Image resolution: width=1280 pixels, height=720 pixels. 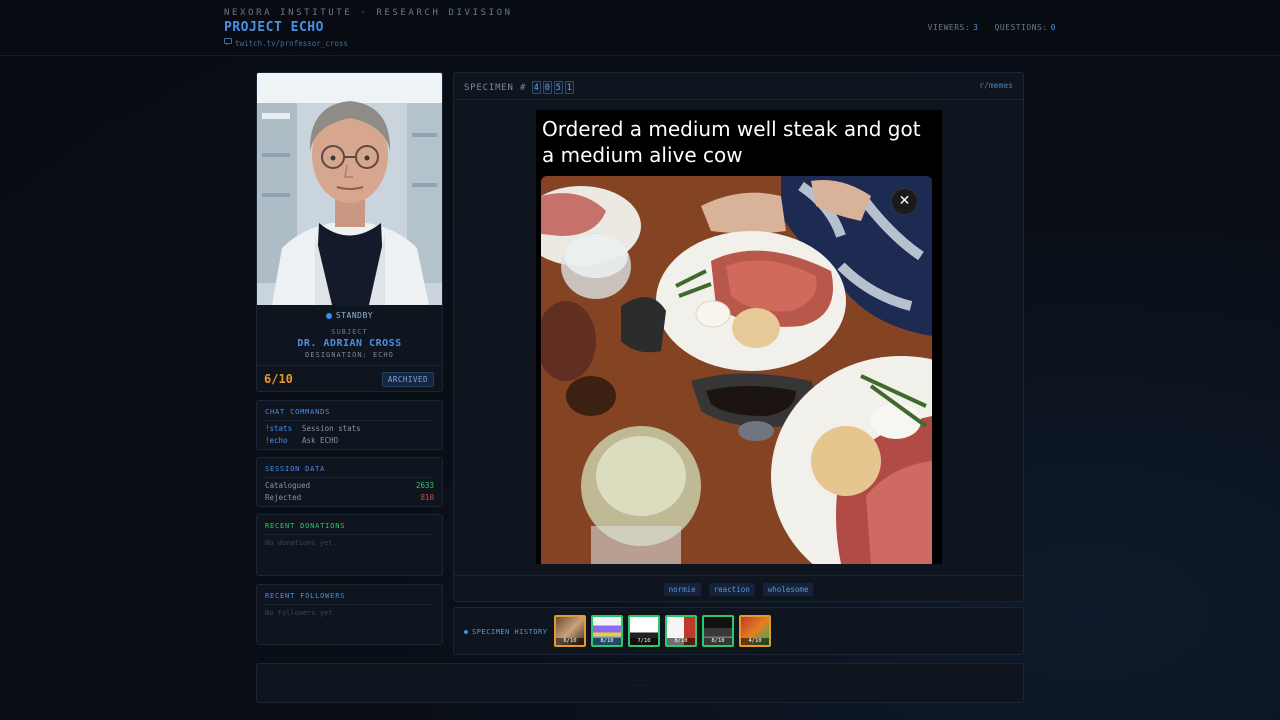 I want to click on channel-link: twitch.tv/professor_cross, so click(x=286, y=43).